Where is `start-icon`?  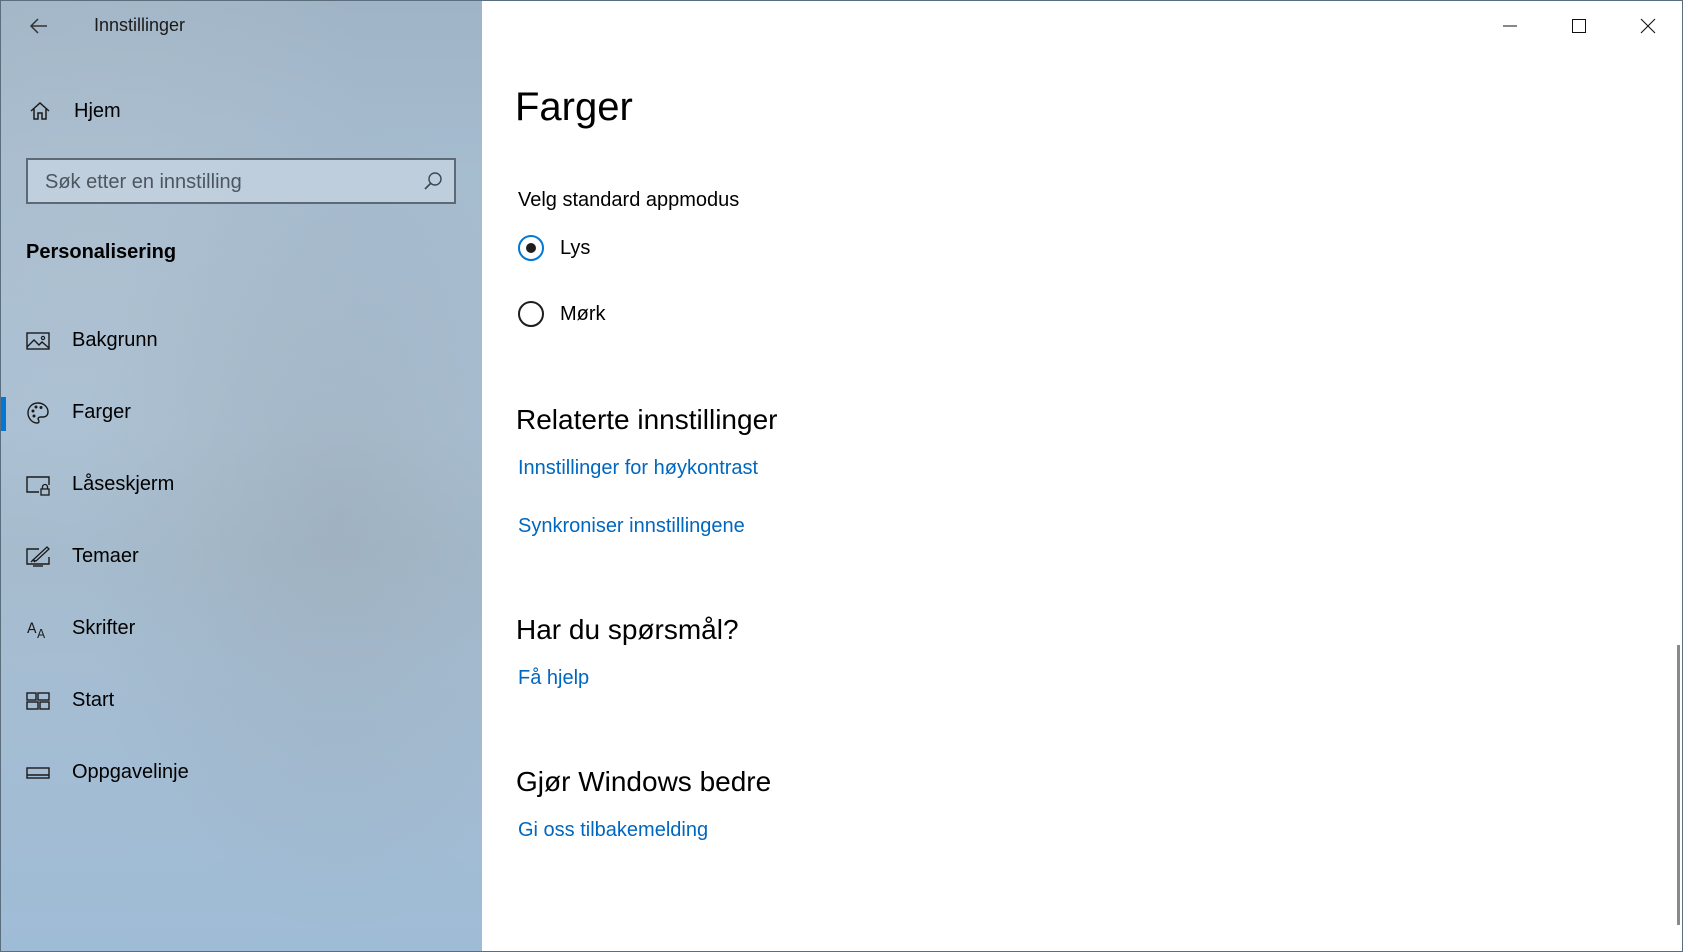 start-icon is located at coordinates (38, 701).